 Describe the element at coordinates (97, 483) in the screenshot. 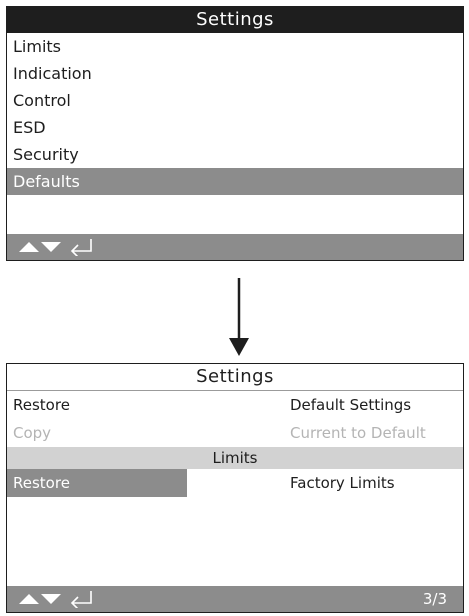

I see `restore-label-selected: Restore` at that location.